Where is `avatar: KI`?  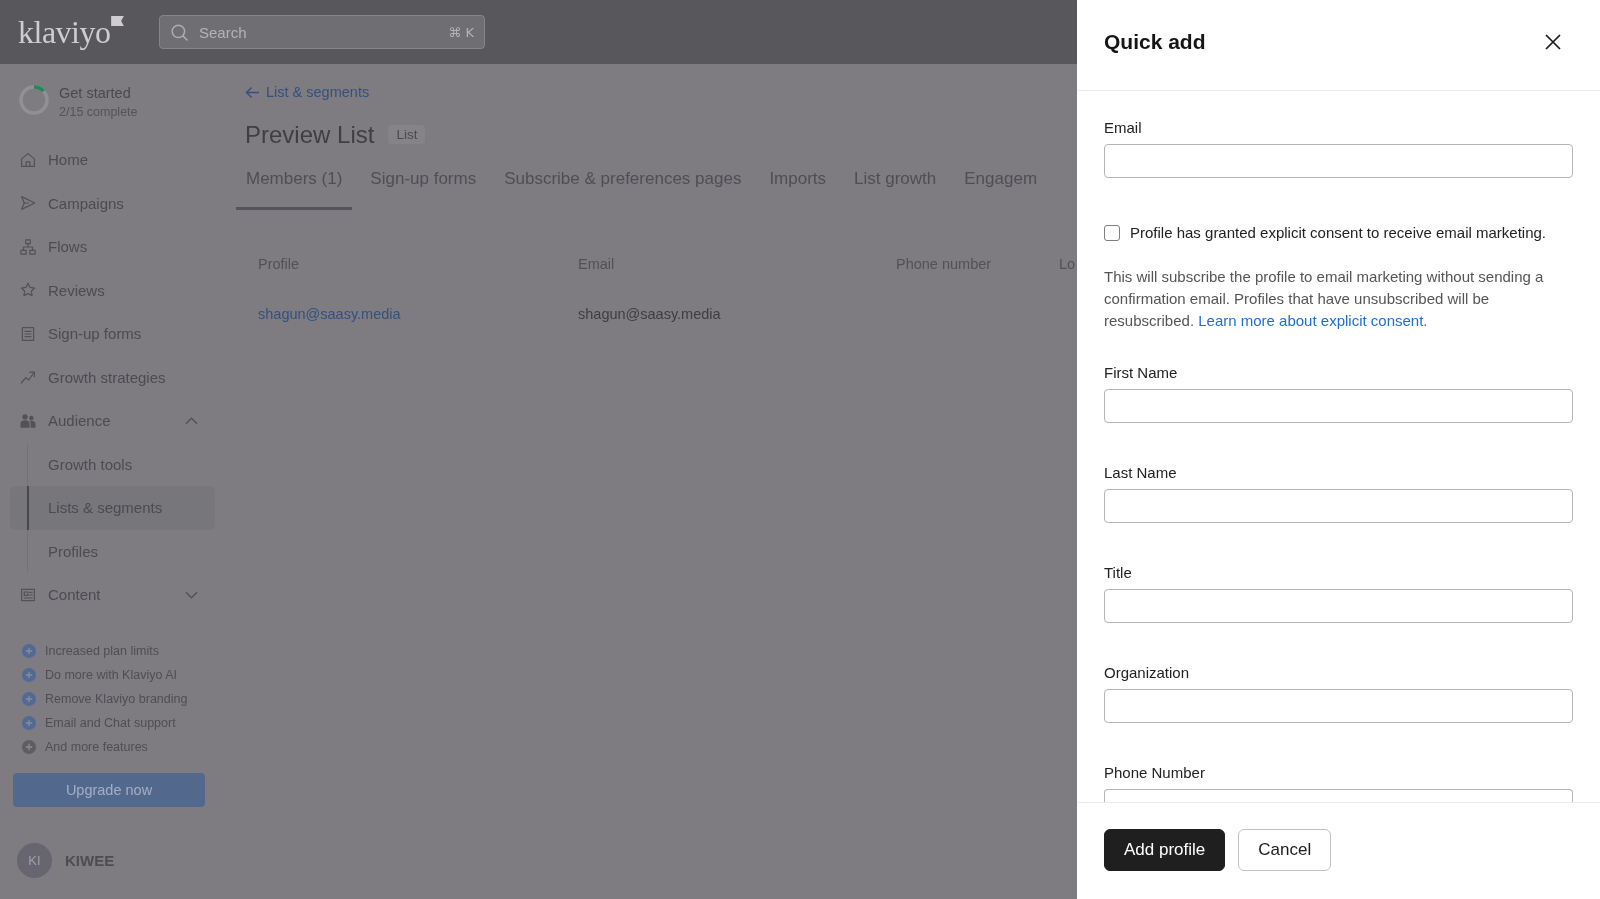 avatar: KI is located at coordinates (34, 860).